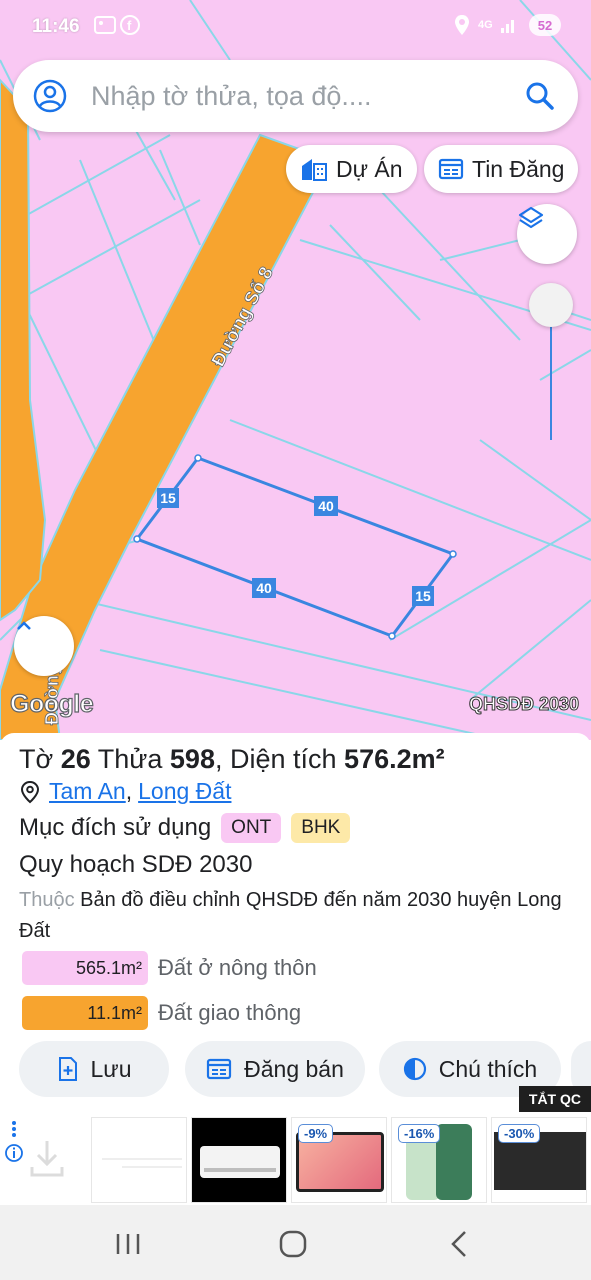 This screenshot has height=1280, width=591. Describe the element at coordinates (85, 968) in the screenshot. I see `area-value: 565.1m²` at that location.